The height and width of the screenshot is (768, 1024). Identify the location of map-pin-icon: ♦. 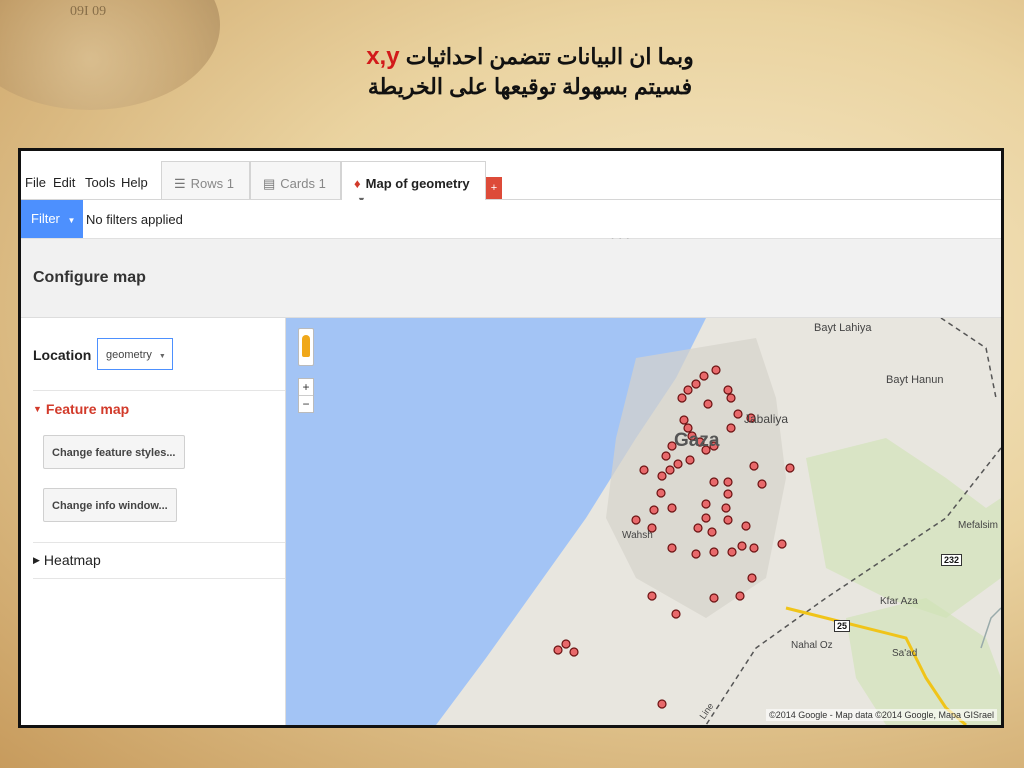
(357, 183).